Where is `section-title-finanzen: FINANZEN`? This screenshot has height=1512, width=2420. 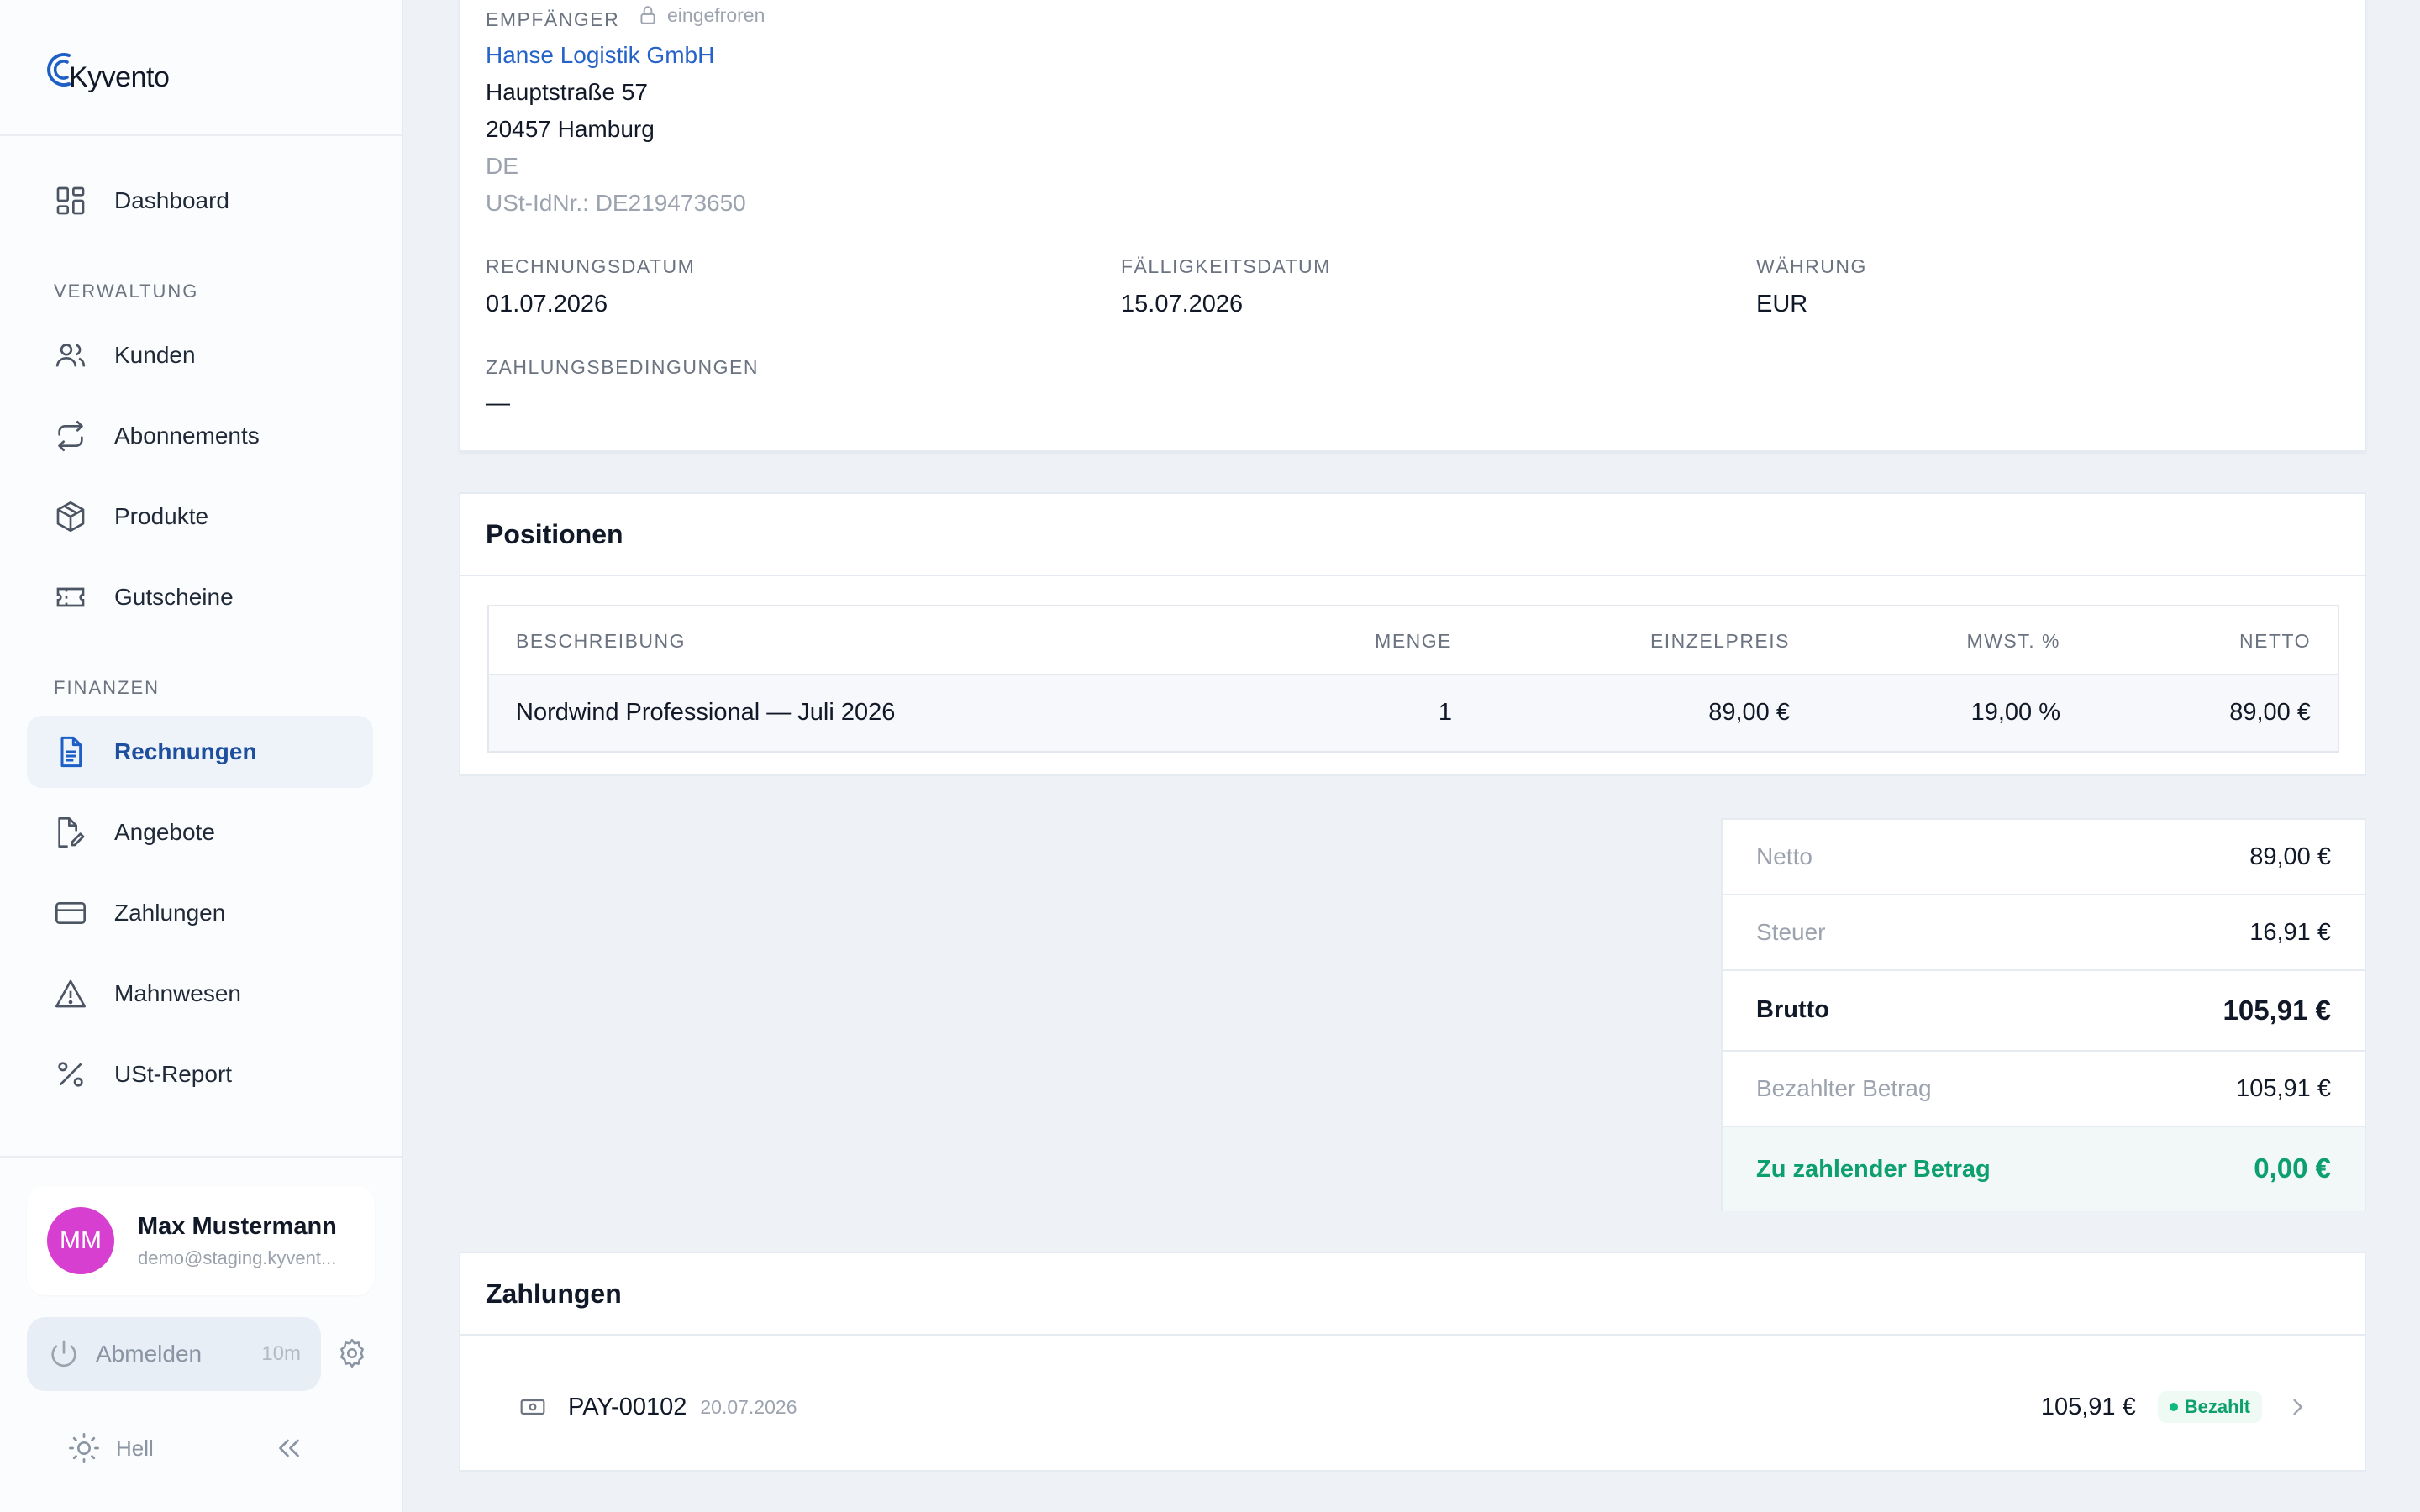
section-title-finanzen: FINANZEN is located at coordinates (107, 687).